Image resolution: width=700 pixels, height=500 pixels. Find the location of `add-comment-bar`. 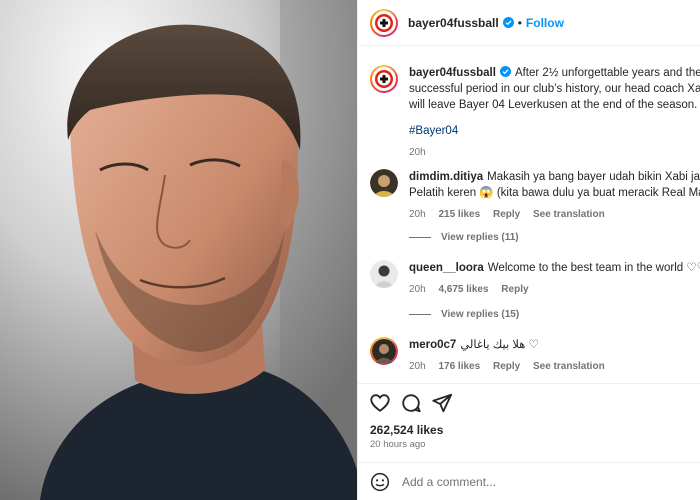

add-comment-bar is located at coordinates (529, 481).